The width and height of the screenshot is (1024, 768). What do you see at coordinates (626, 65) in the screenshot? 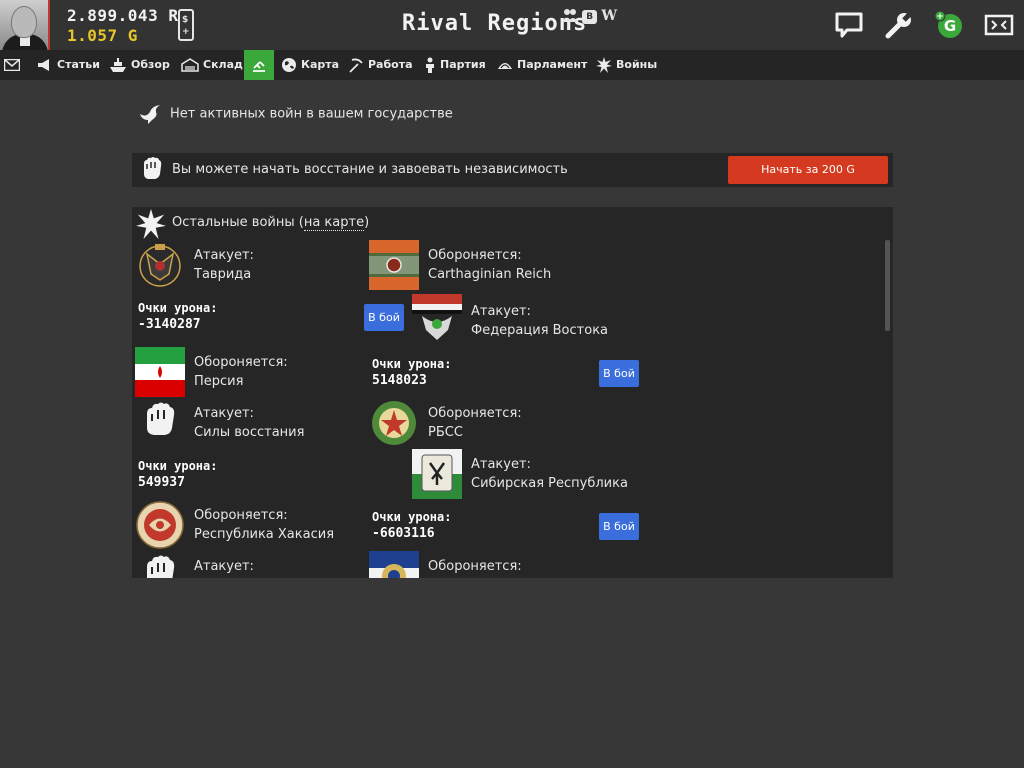
I see `menu-item-wars: Войны` at bounding box center [626, 65].